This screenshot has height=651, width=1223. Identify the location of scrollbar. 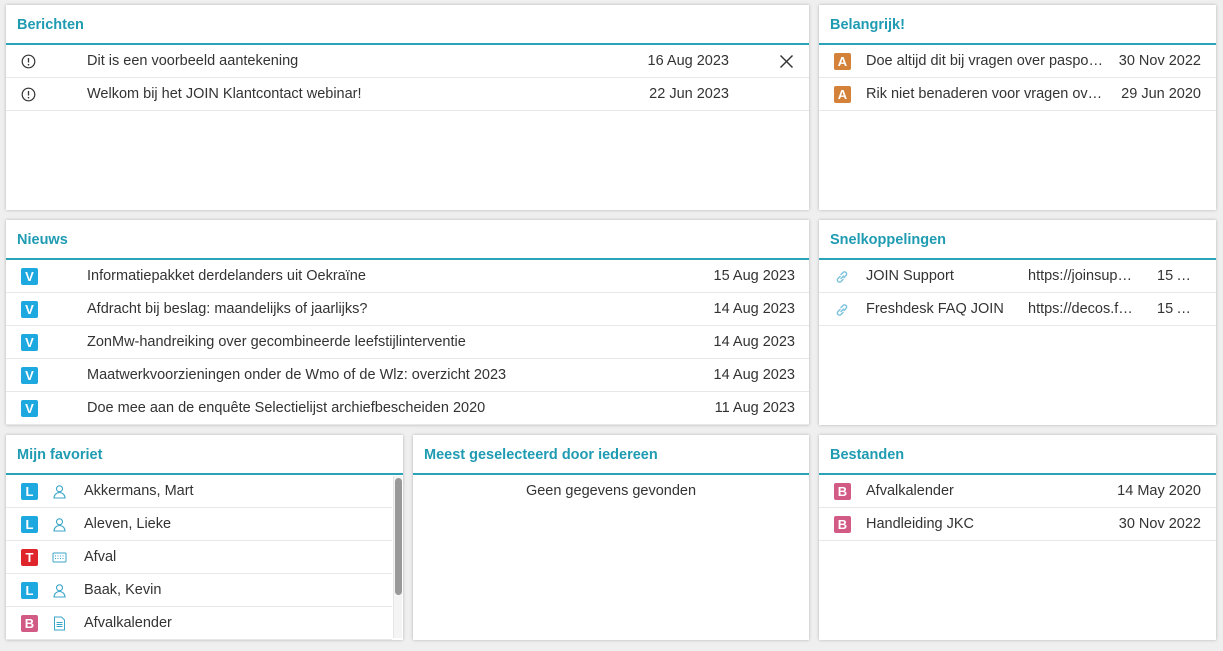
(397, 557).